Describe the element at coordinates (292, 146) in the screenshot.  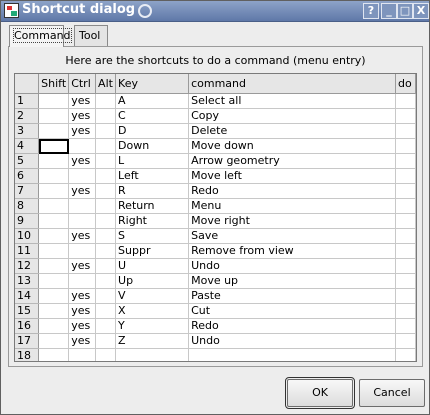
I see `command-cell: Move down` at that location.